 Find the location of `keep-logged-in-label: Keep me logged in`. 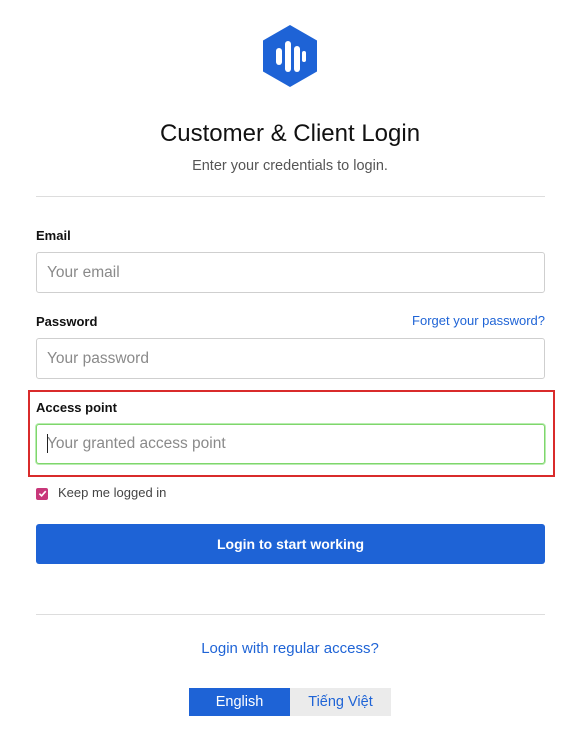

keep-logged-in-label: Keep me logged in is located at coordinates (112, 492).